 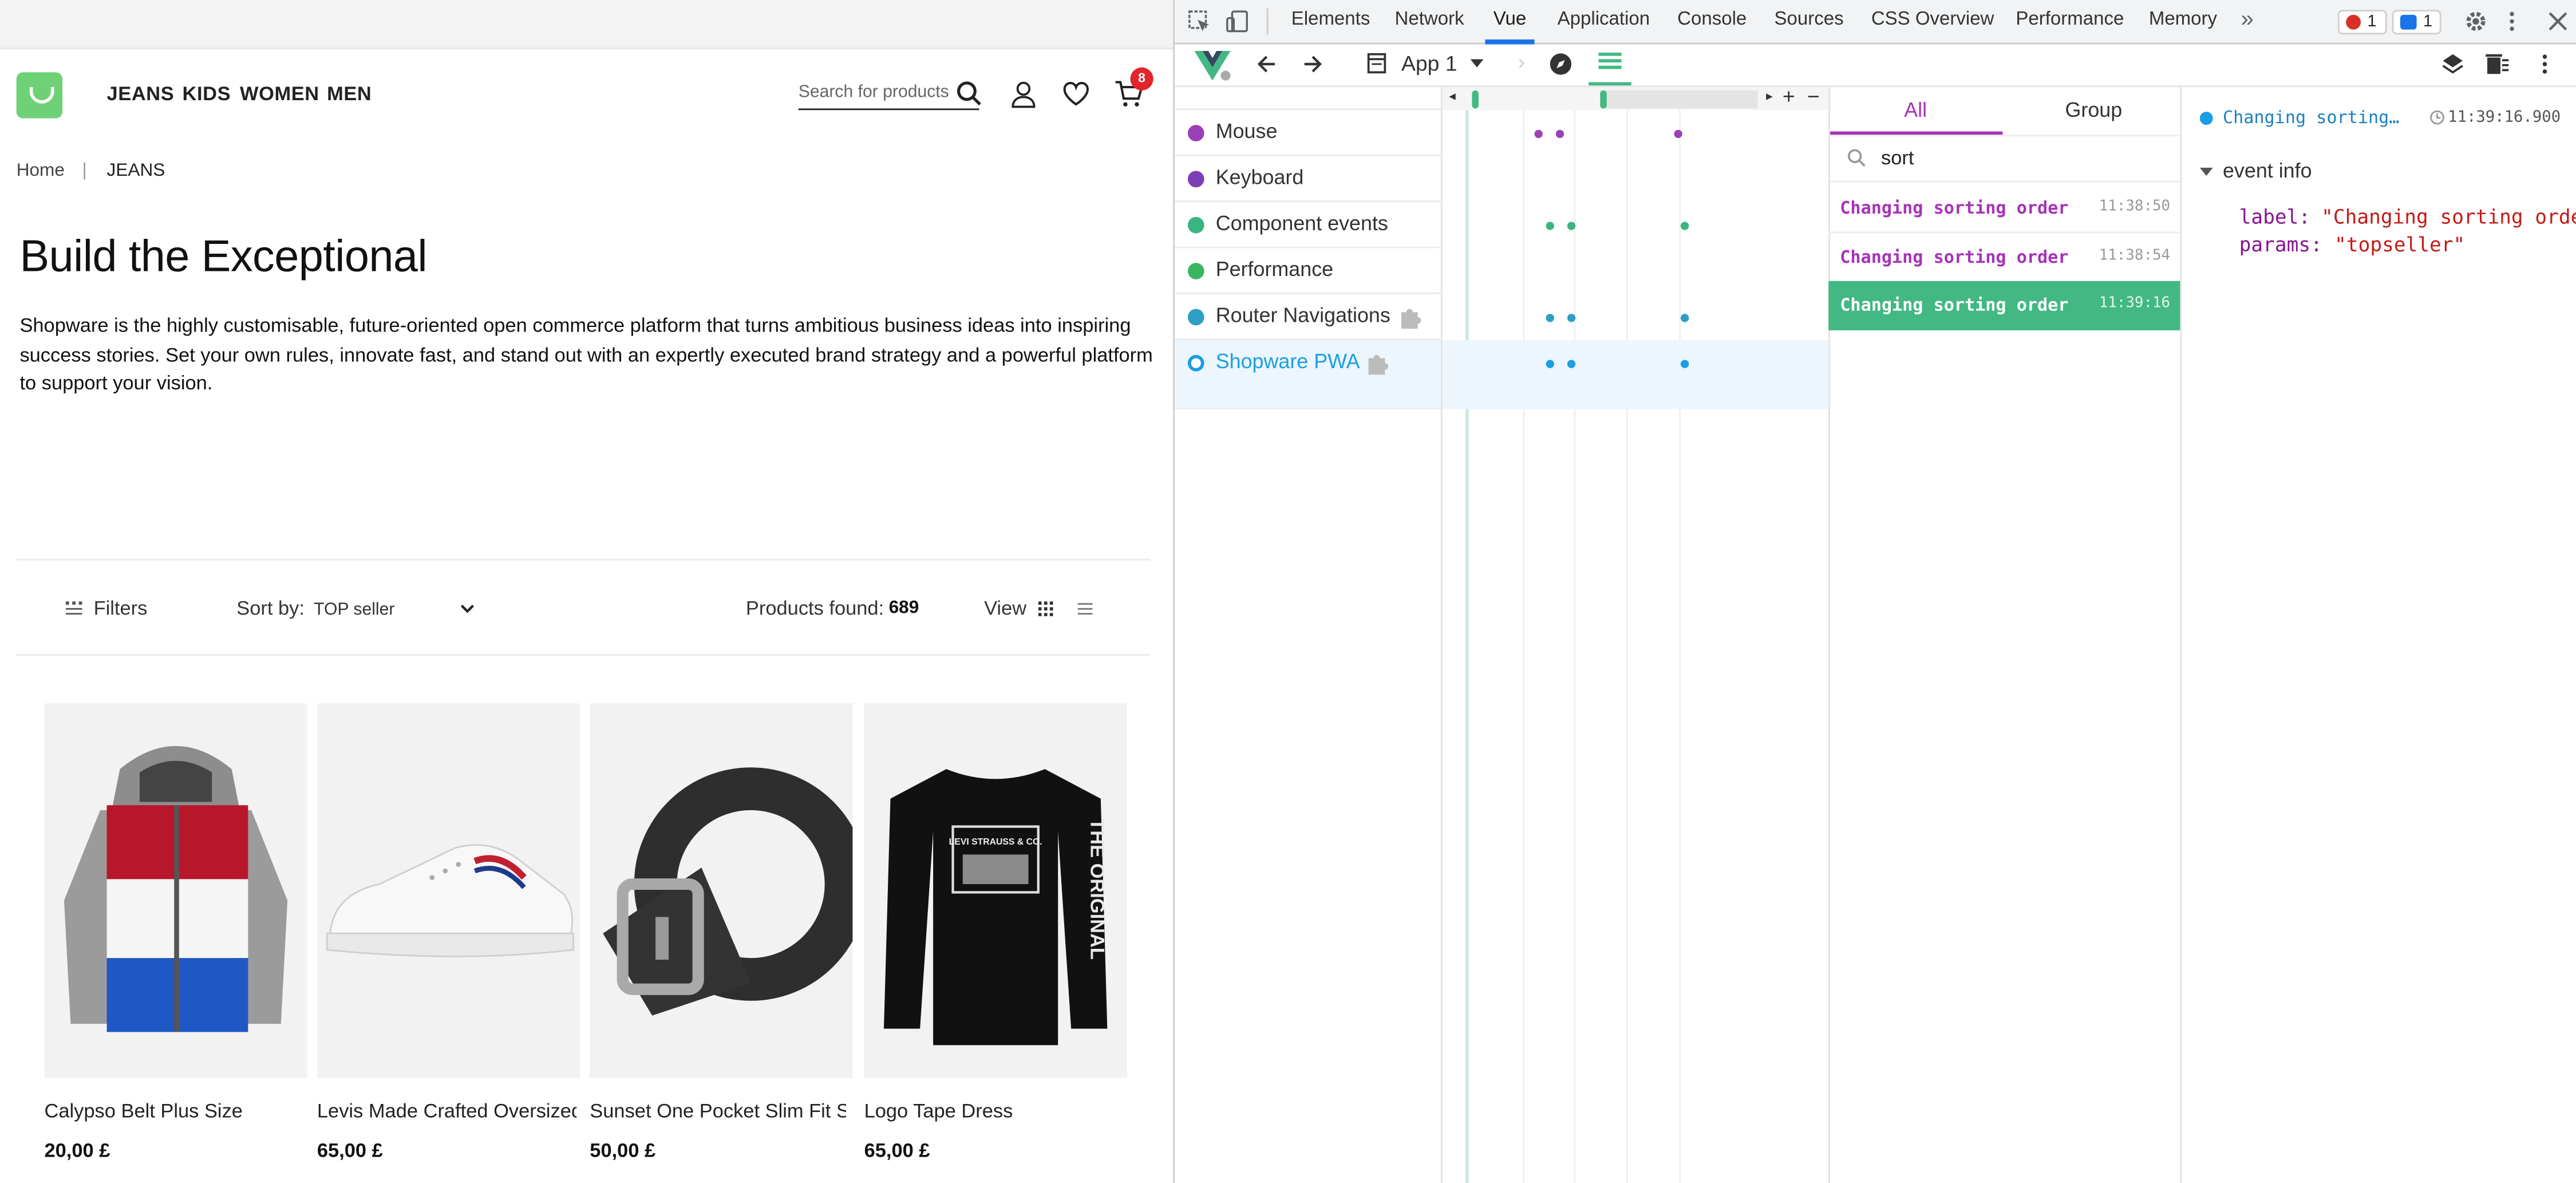 What do you see at coordinates (39, 95) in the screenshot?
I see `shop-logo` at bounding box center [39, 95].